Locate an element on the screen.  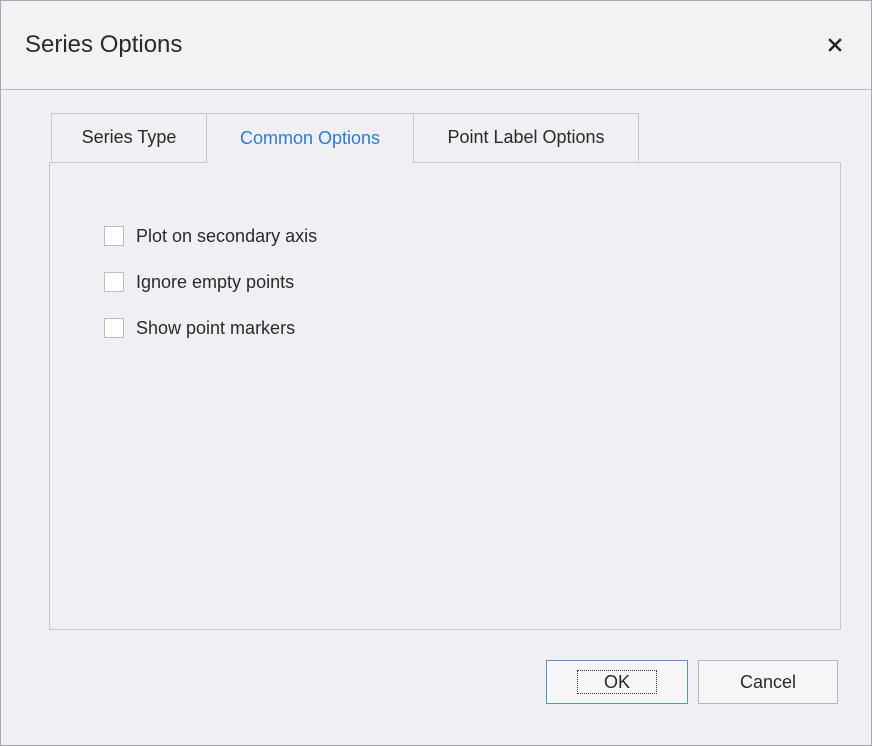
plot-secondary-axis-option: Plot on secondary axis is located at coordinates (210, 236).